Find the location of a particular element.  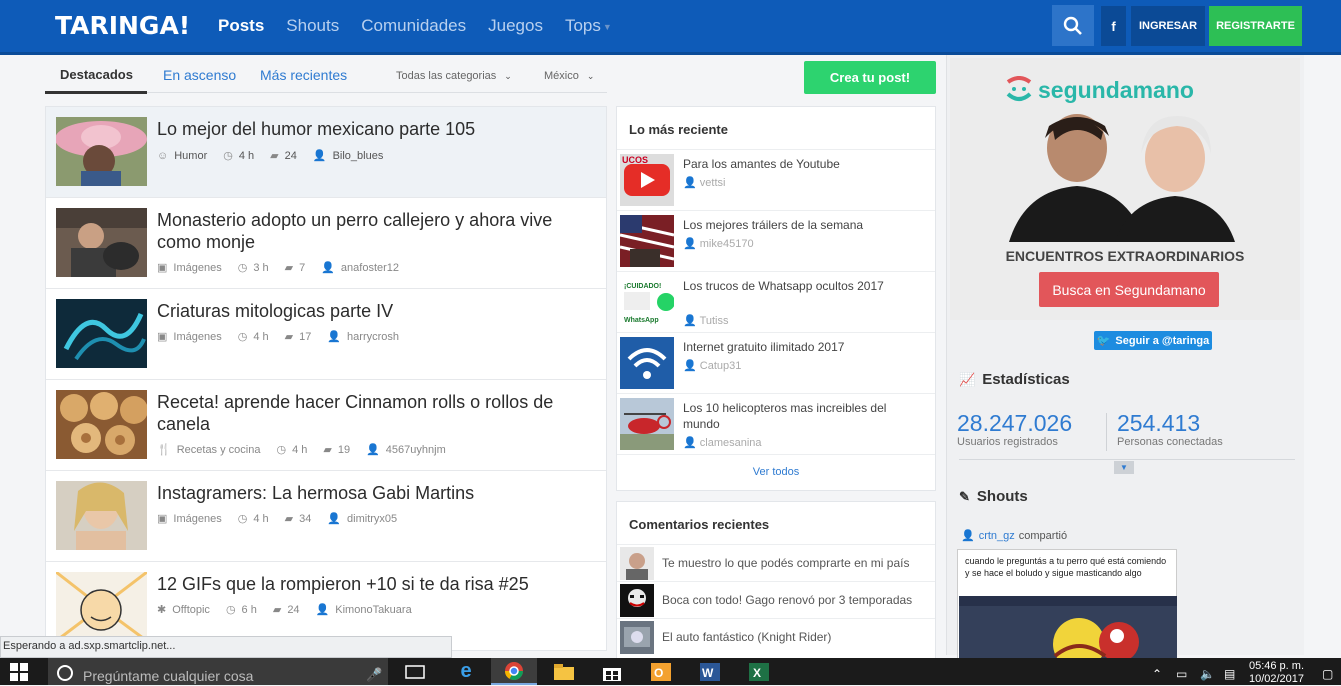

recent-title: Los mejores tráilers de la semana is located at coordinates (788, 225).